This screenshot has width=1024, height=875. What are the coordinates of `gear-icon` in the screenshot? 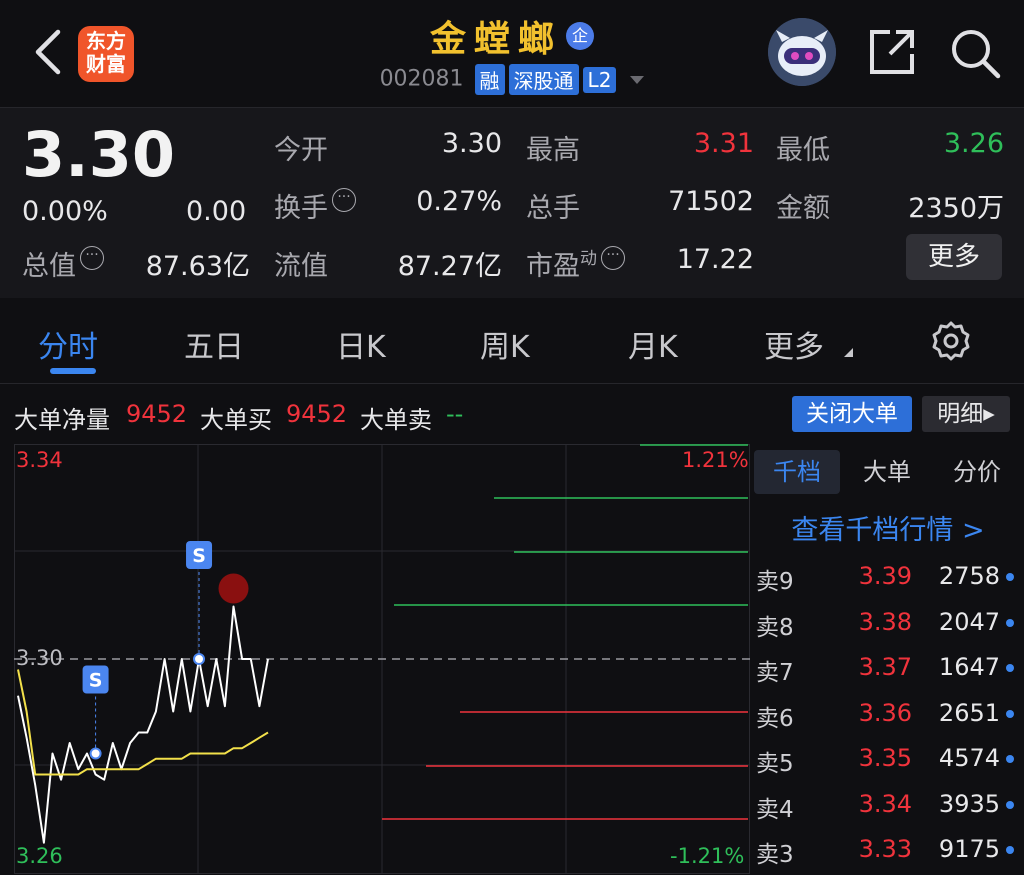 It's located at (951, 341).